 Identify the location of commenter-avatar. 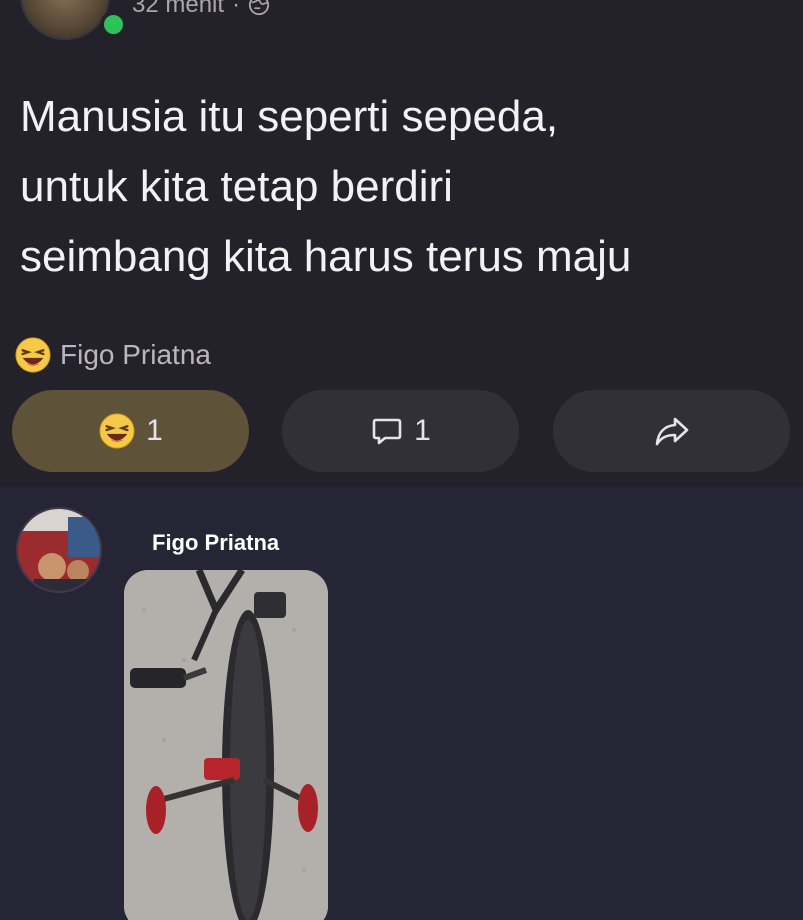
(59, 550).